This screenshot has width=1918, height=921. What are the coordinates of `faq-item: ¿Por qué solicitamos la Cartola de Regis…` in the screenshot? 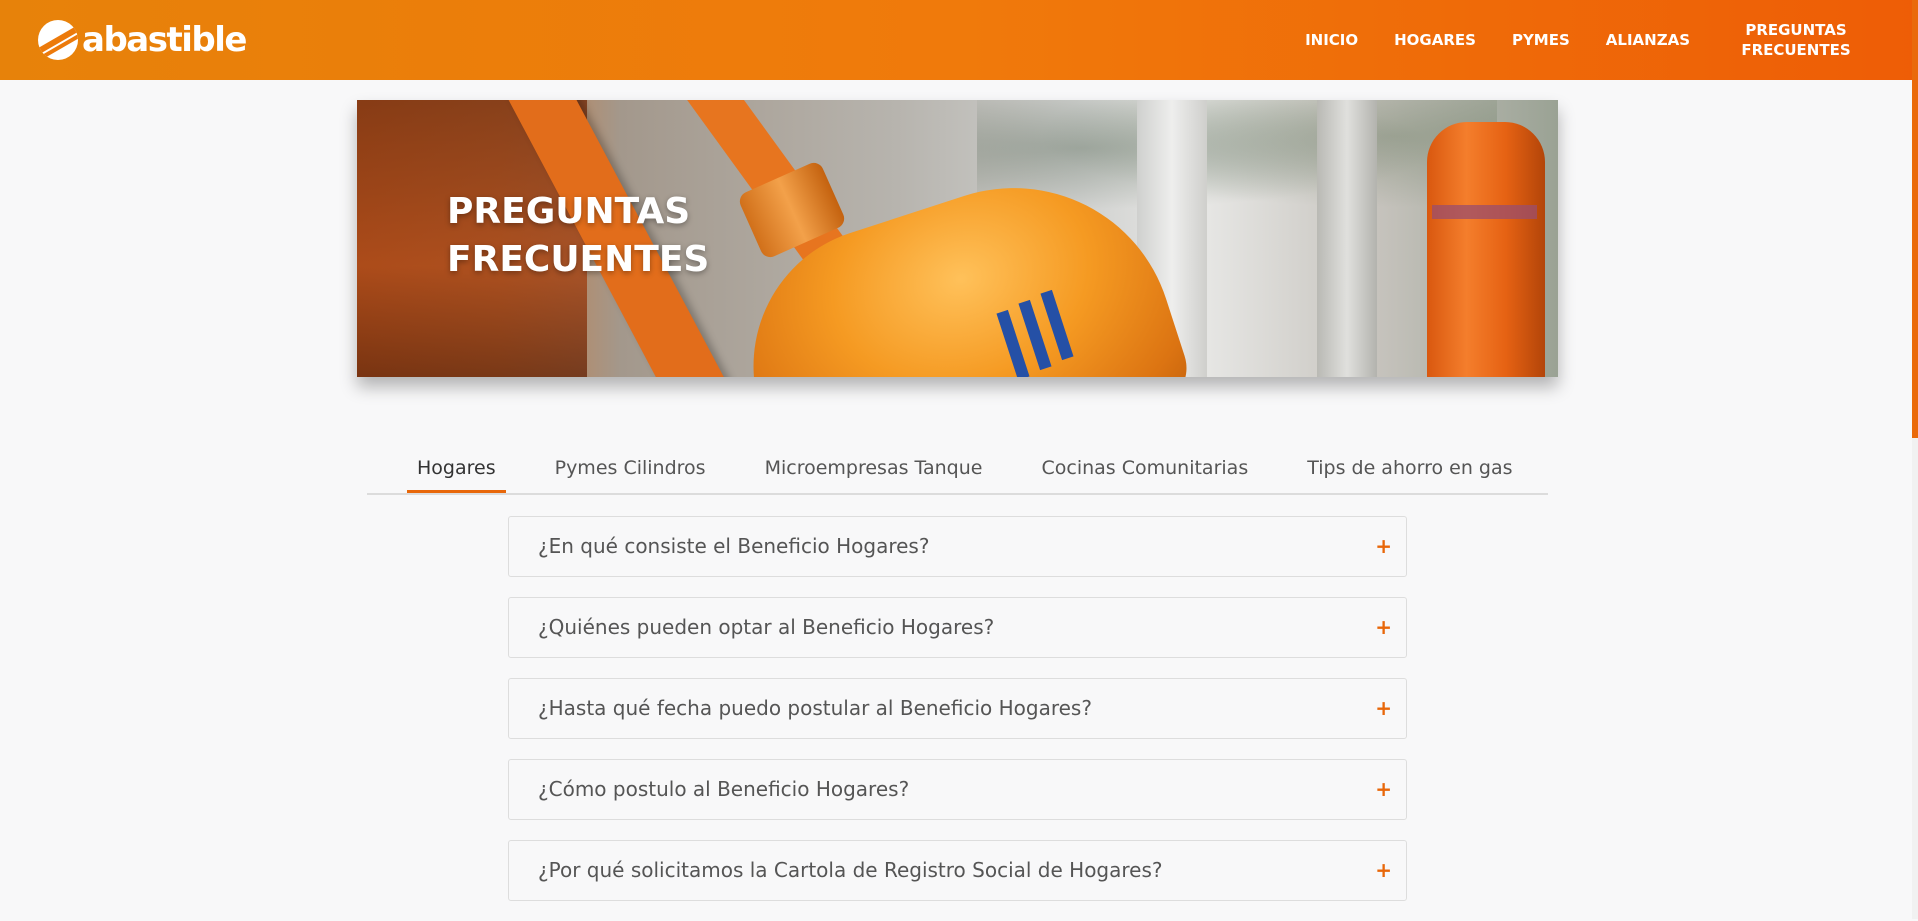 It's located at (957, 870).